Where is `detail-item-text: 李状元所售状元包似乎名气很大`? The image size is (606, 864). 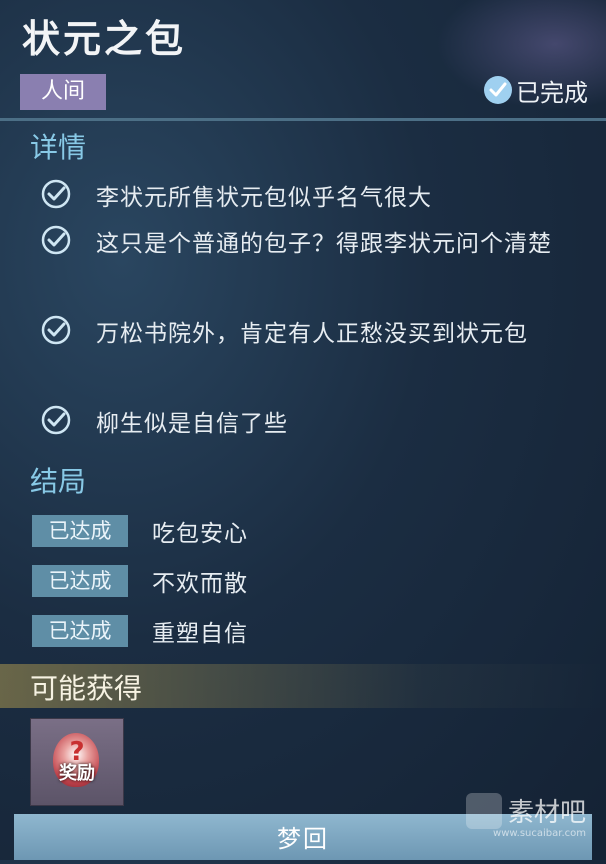 detail-item-text: 李状元所售状元包似乎名气很大 is located at coordinates (264, 198).